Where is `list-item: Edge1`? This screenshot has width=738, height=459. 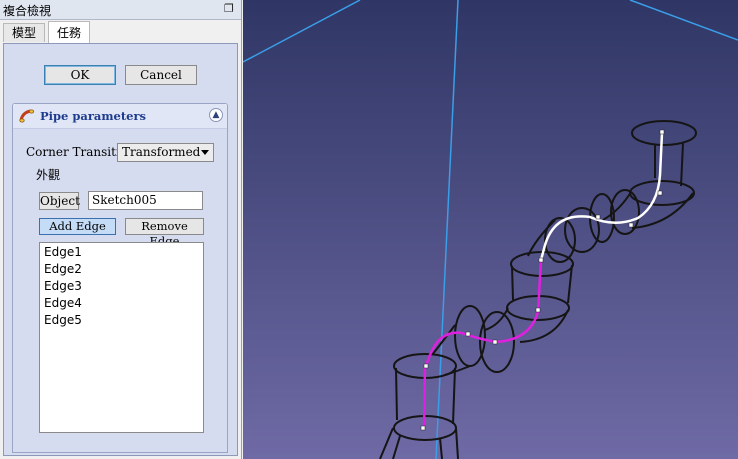 list-item: Edge1 is located at coordinates (63, 252).